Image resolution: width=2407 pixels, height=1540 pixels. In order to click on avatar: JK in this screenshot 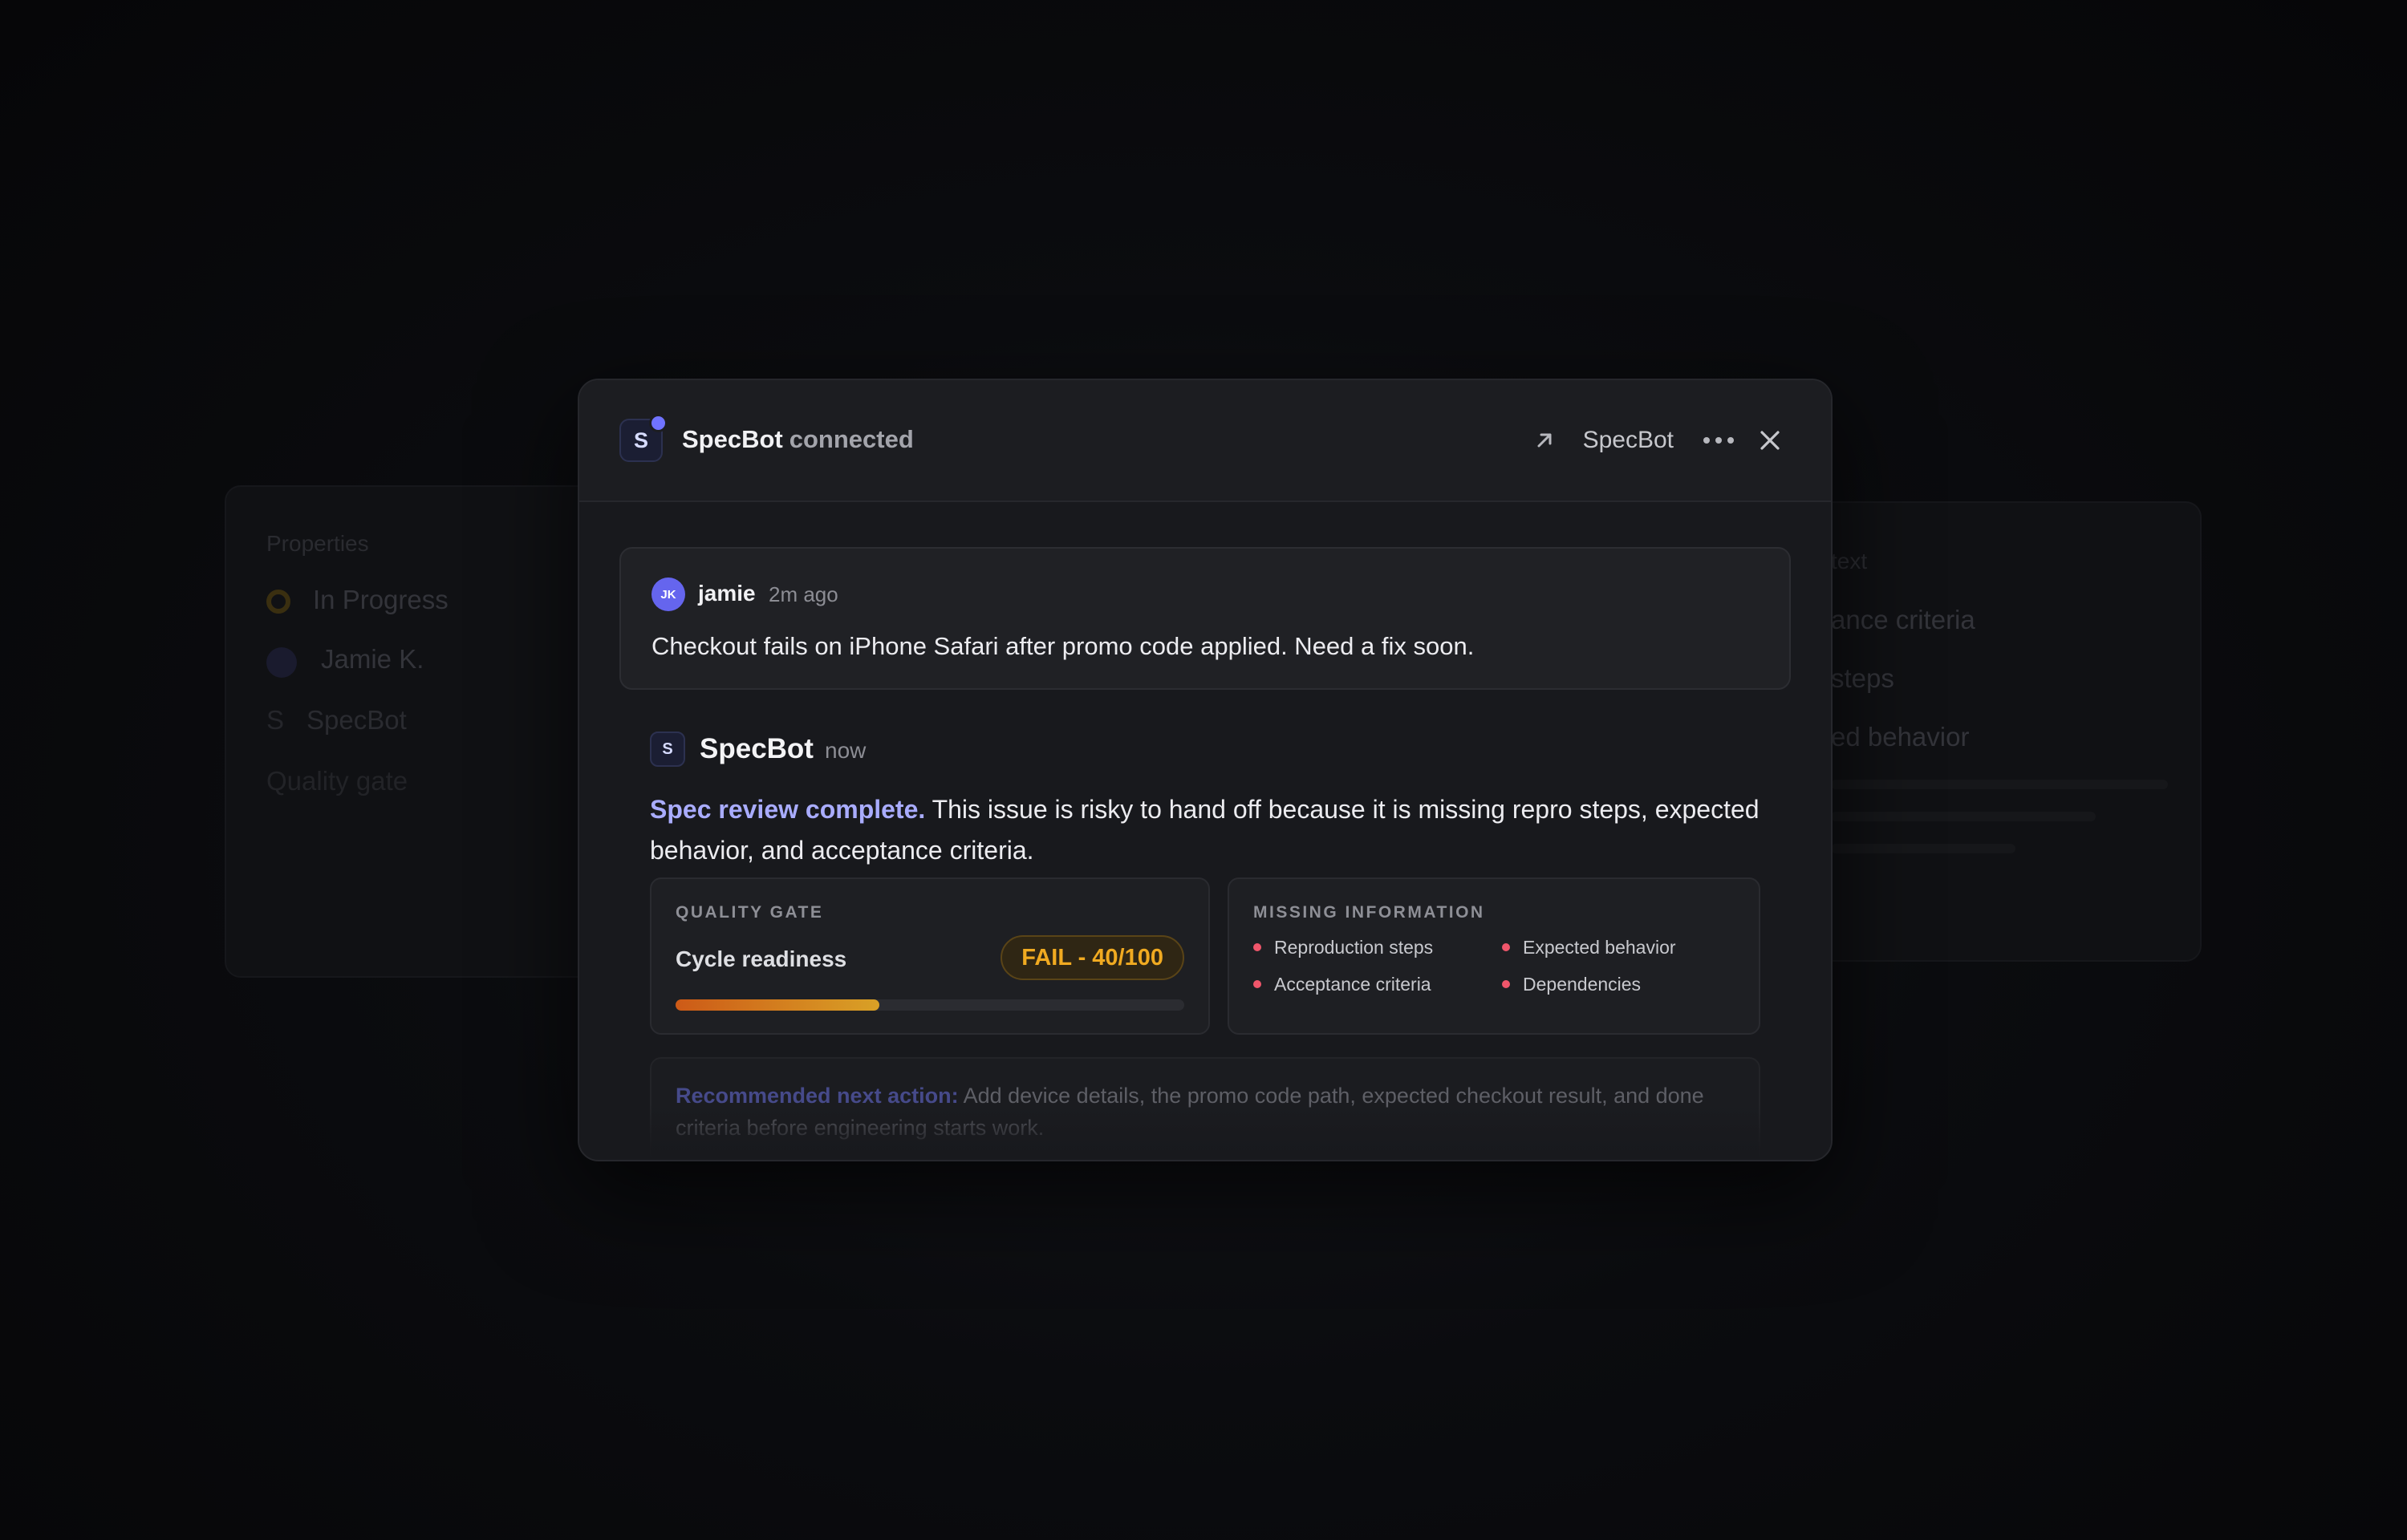, I will do `click(668, 594)`.